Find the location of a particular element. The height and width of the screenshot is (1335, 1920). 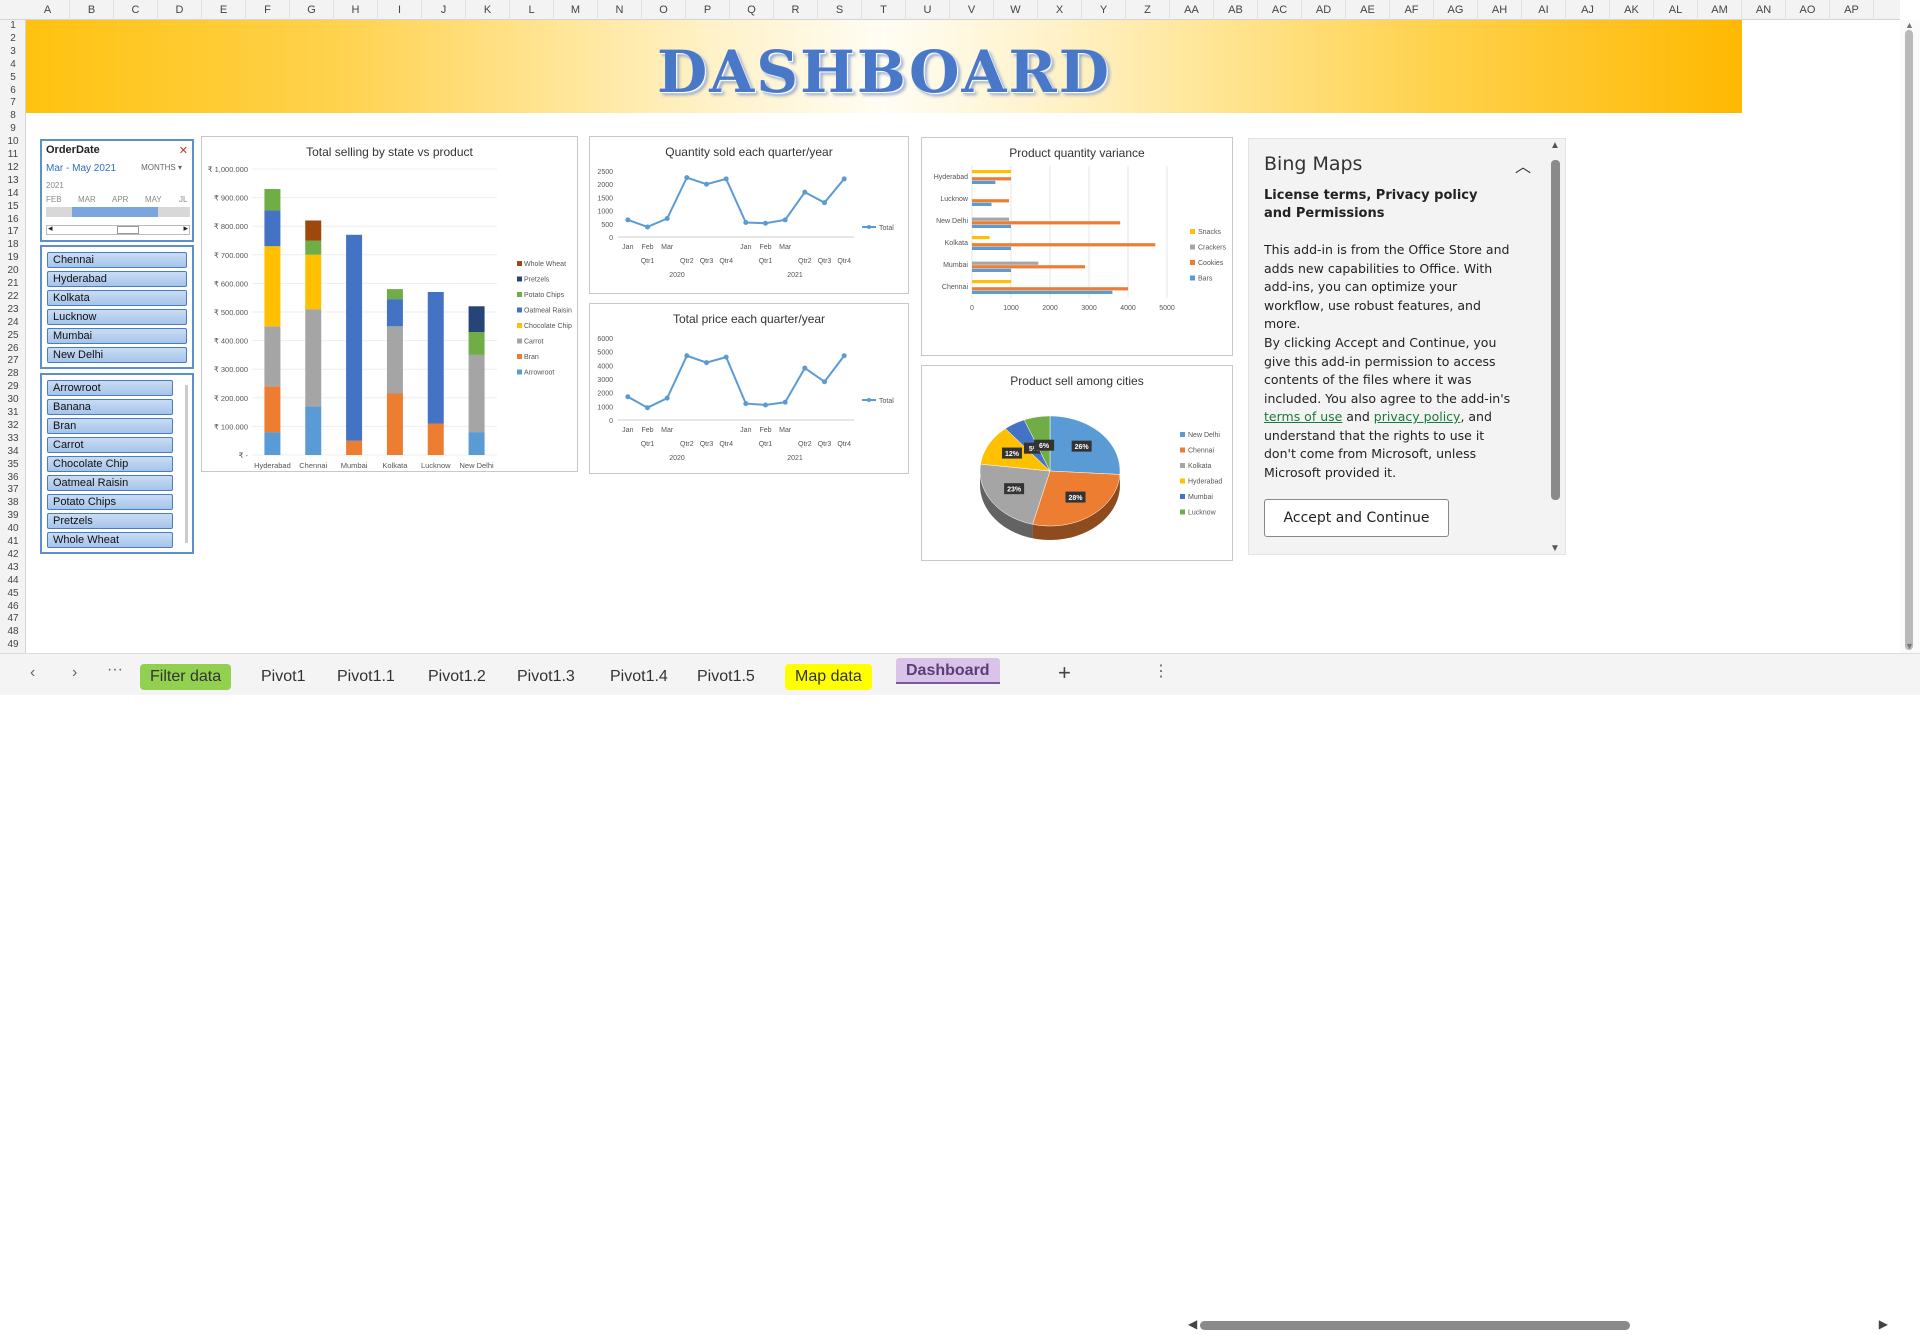

column-header: U is located at coordinates (928, 10).